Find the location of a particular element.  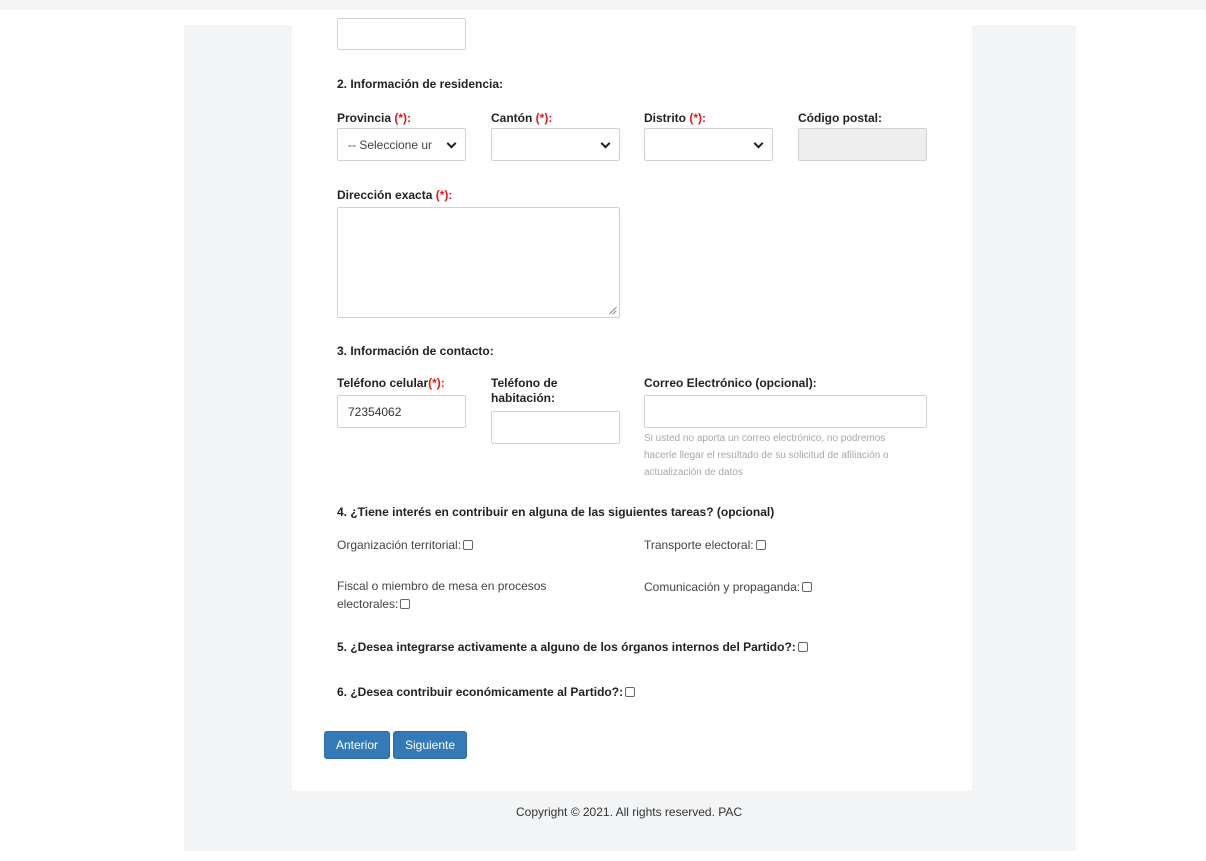

habitacion-label: Teléfono de habitación: is located at coordinates (524, 391).